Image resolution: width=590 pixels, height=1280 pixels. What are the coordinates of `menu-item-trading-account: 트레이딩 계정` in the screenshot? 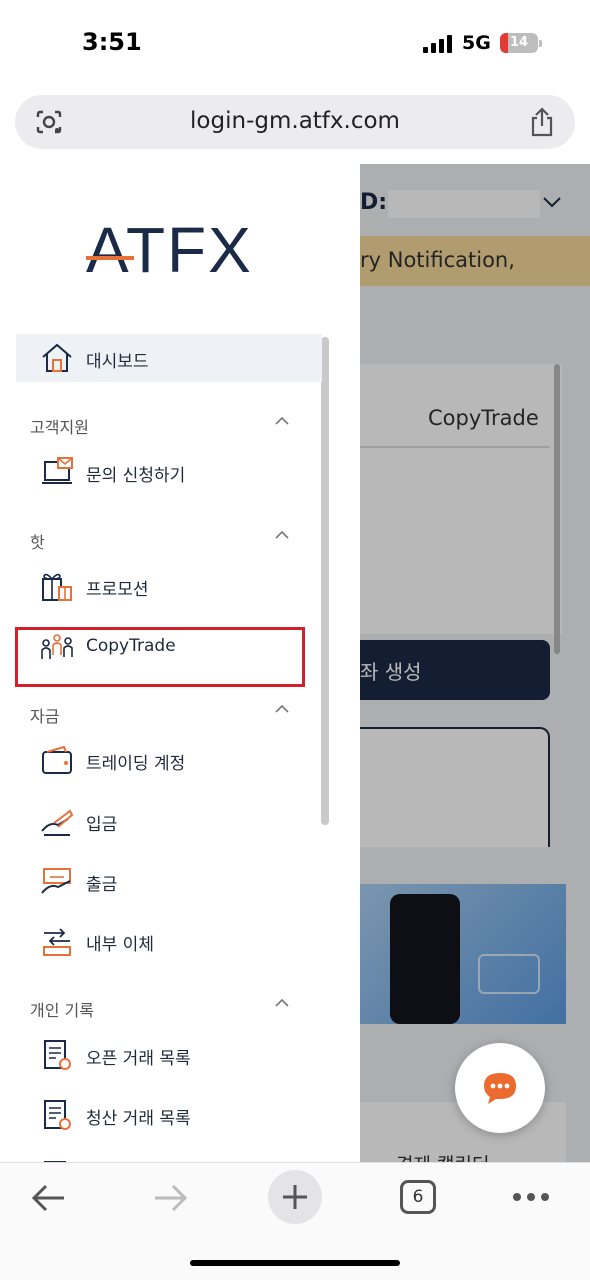 It's located at (169, 760).